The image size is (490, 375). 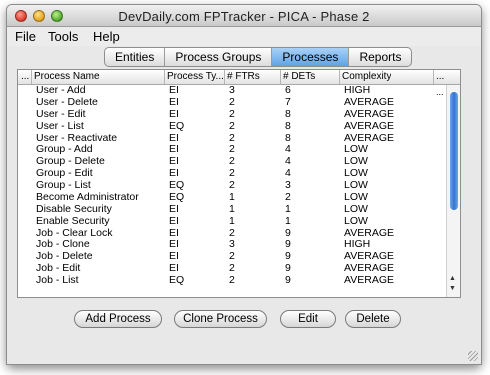 I want to click on cell-process-name: User - List, so click(x=60, y=125).